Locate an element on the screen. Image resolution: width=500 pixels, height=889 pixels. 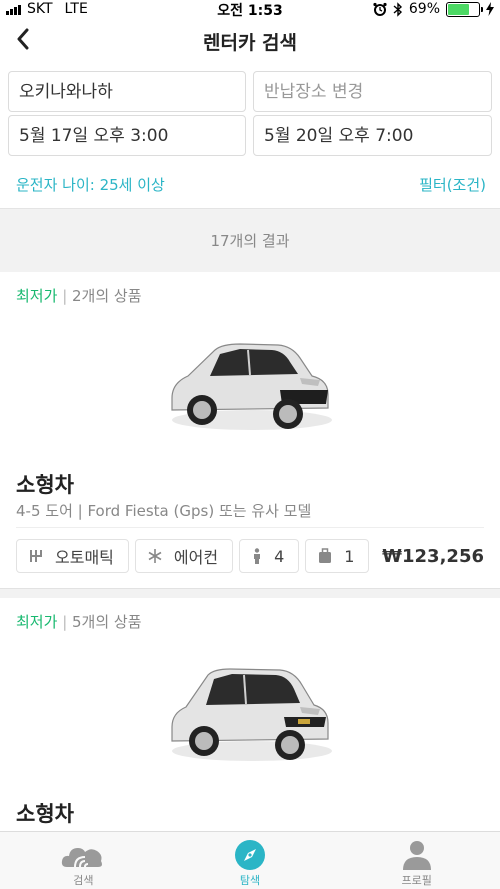
tab-search: 검색 is located at coordinates (83, 860).